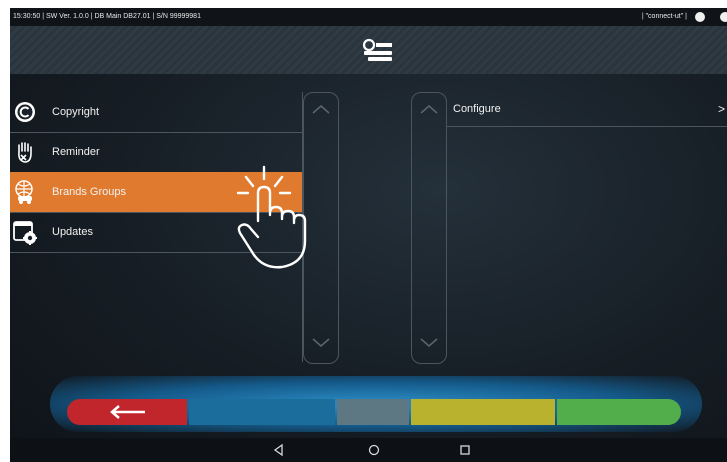  What do you see at coordinates (429, 228) in the screenshot?
I see `detail-scrollbar` at bounding box center [429, 228].